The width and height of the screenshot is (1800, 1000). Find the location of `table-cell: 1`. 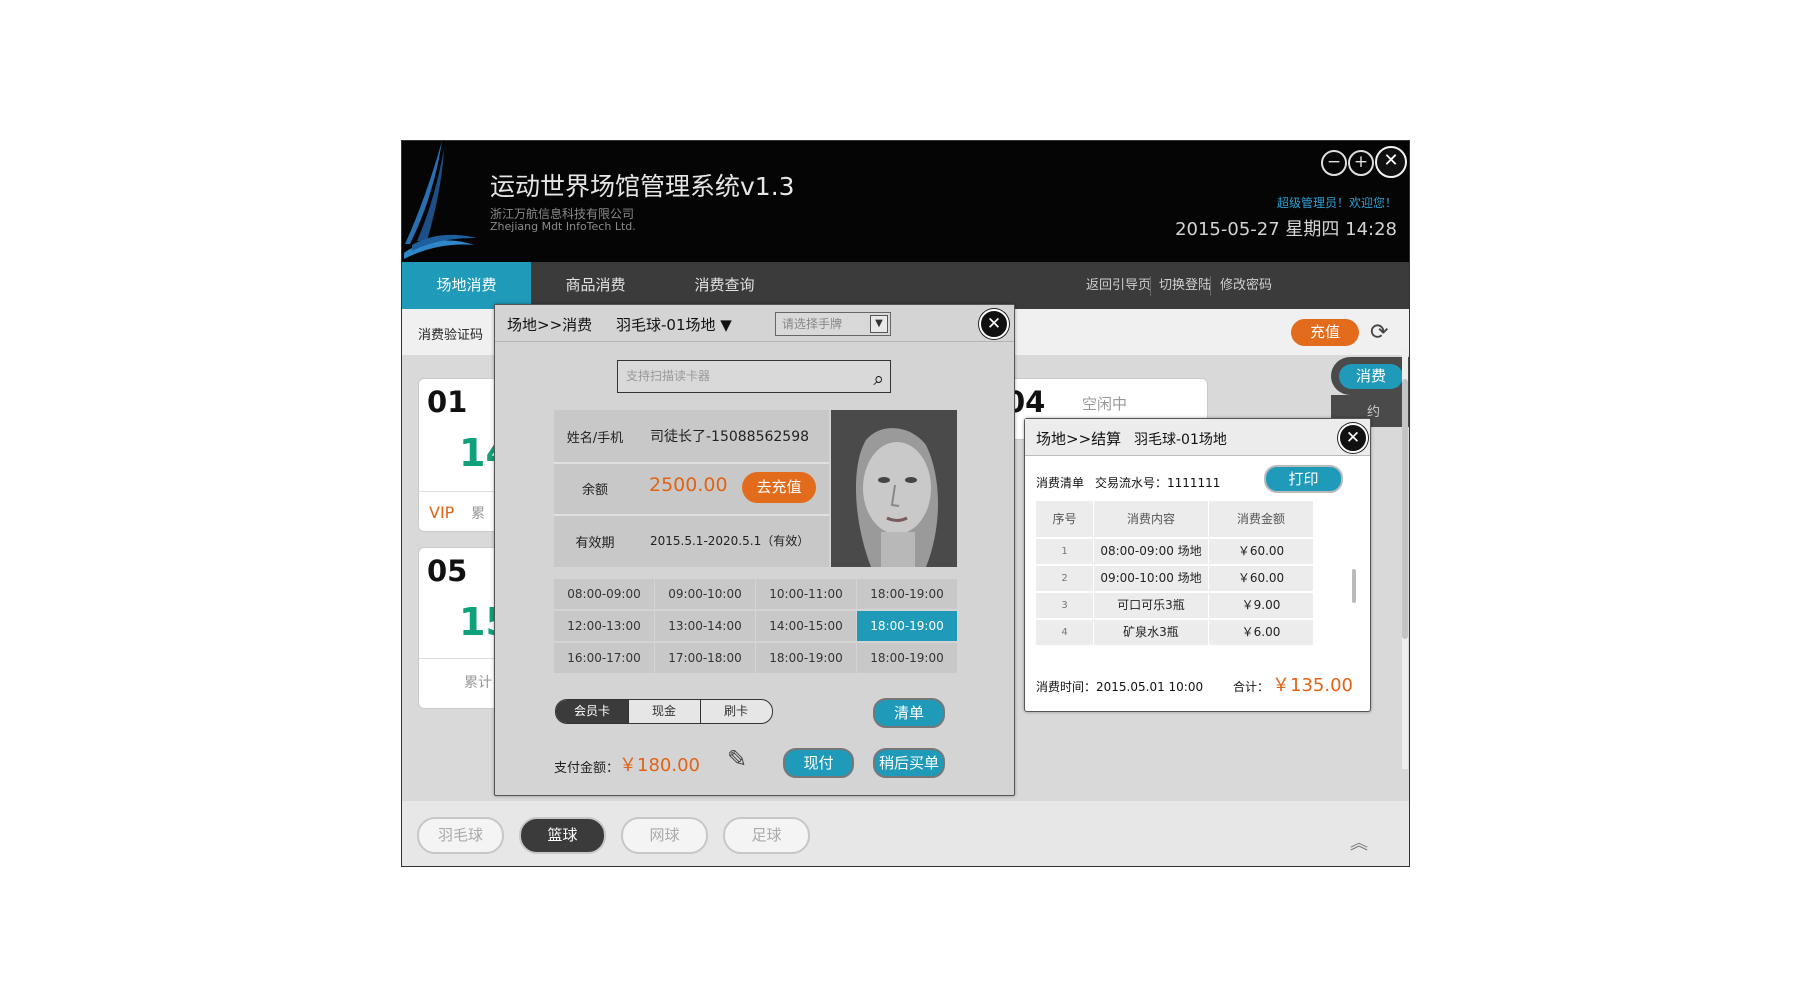

table-cell: 1 is located at coordinates (1064, 551).